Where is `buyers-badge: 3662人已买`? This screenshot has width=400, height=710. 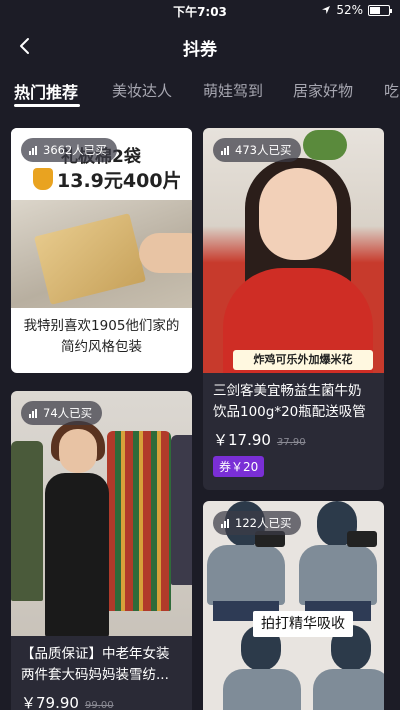
buyers-badge: 3662人已买 is located at coordinates (69, 150).